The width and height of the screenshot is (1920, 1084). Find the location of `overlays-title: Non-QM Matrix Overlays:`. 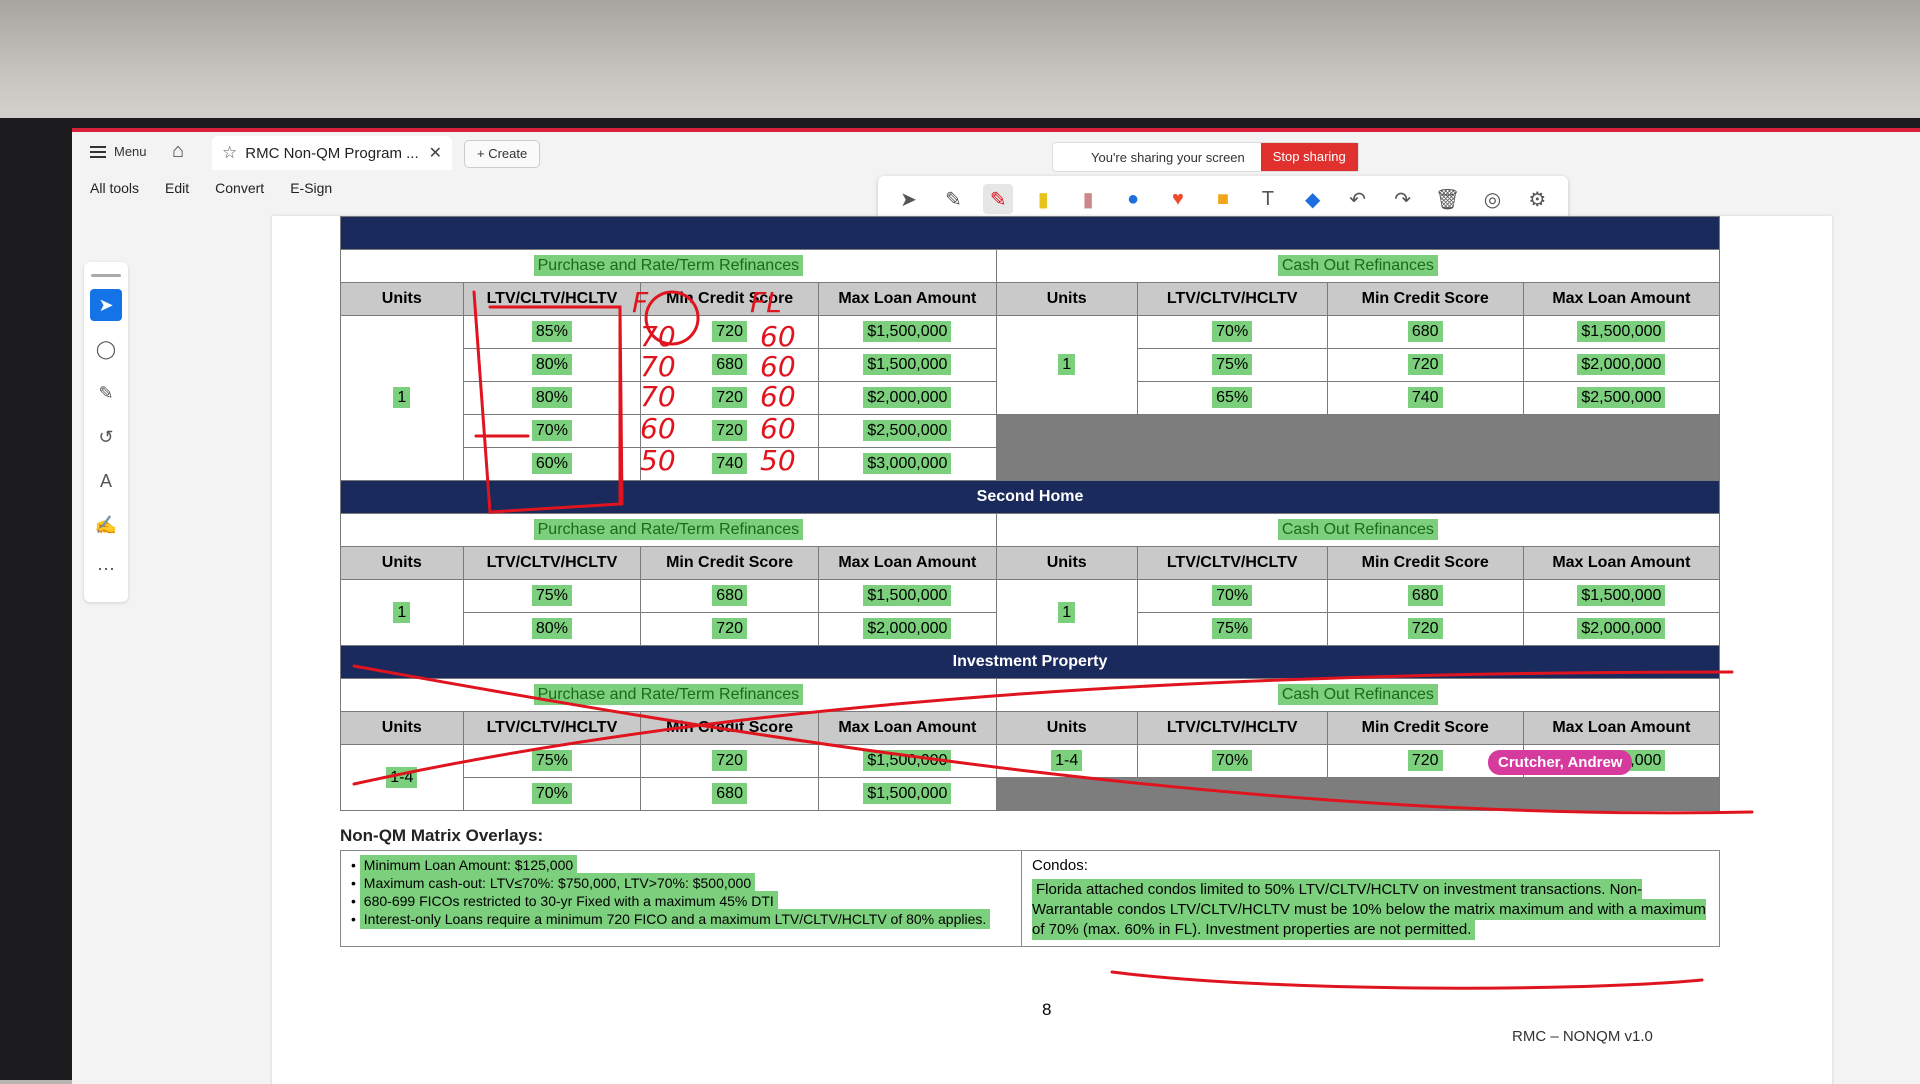

overlays-title: Non-QM Matrix Overlays: is located at coordinates (442, 835).